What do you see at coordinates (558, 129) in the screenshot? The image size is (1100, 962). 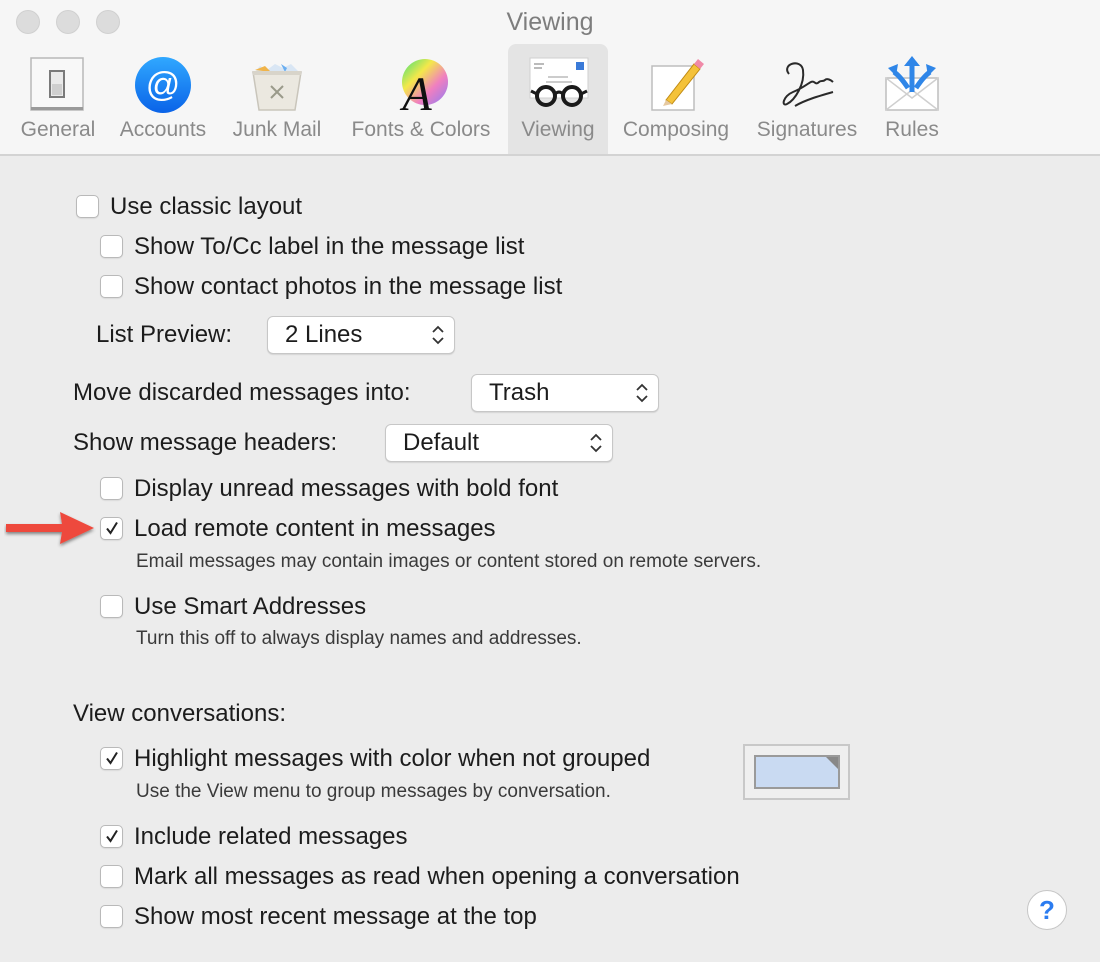 I see `tab-label: Viewing` at bounding box center [558, 129].